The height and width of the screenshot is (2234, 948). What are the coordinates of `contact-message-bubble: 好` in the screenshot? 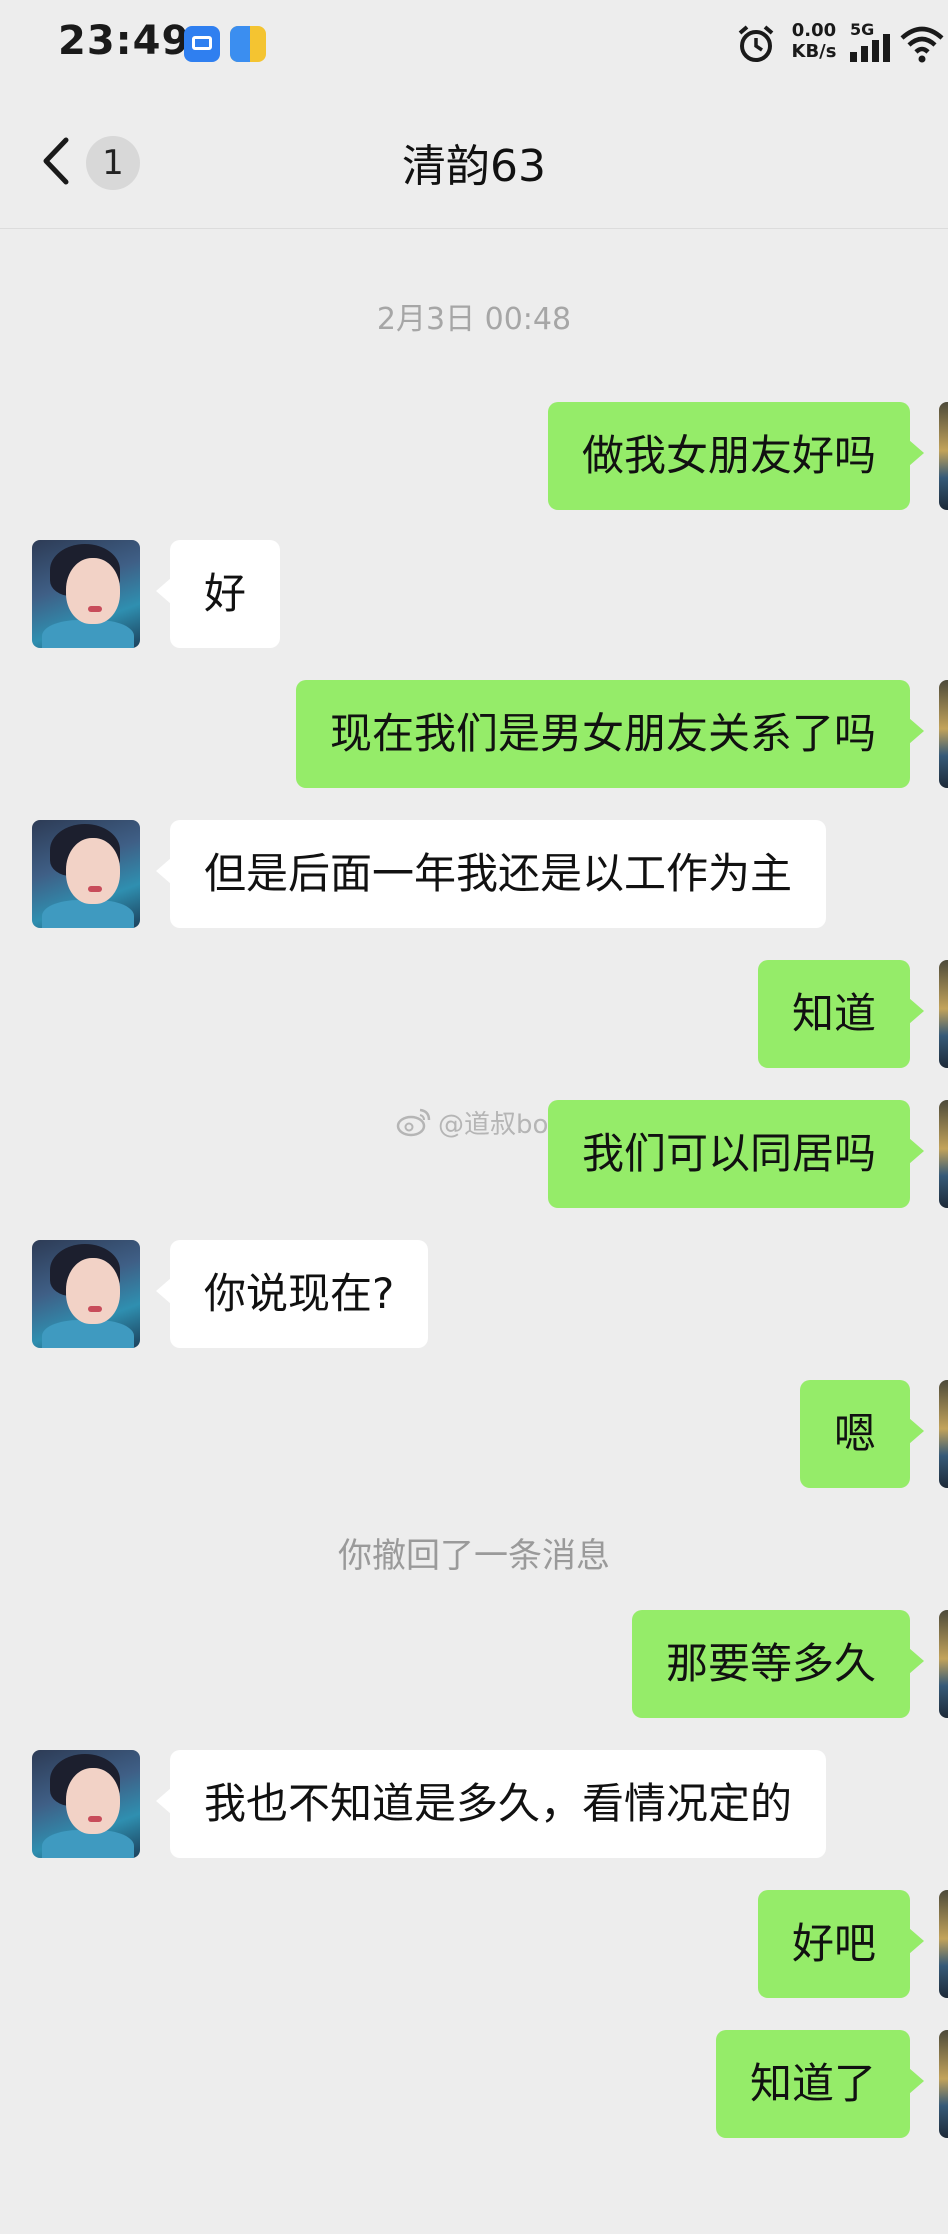 It's located at (218, 594).